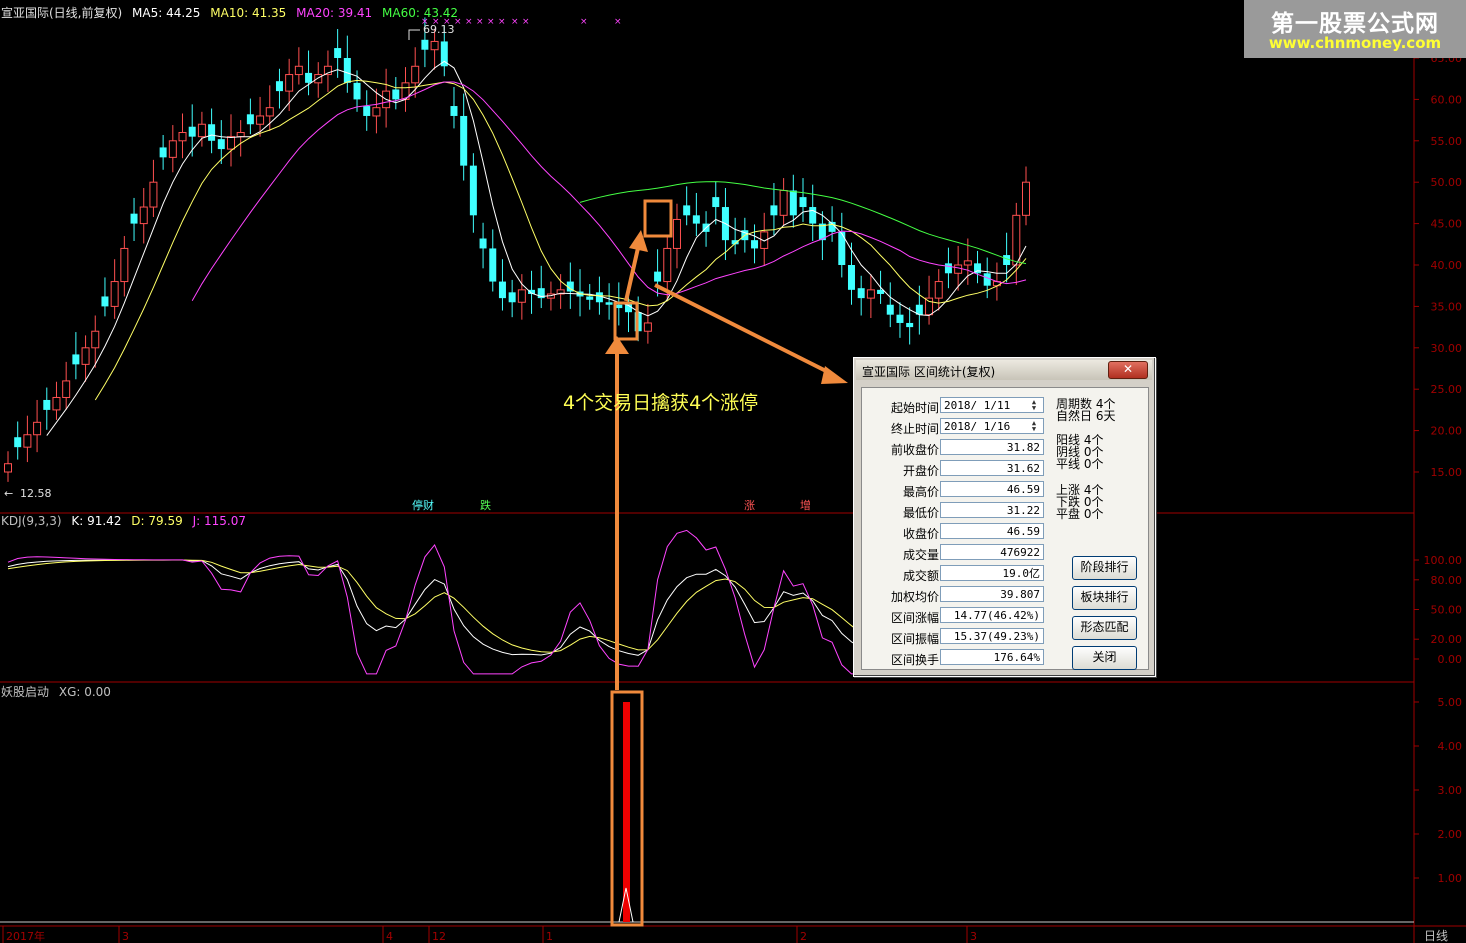 The image size is (1466, 943). What do you see at coordinates (805, 505) in the screenshot?
I see `event-marker: 增` at bounding box center [805, 505].